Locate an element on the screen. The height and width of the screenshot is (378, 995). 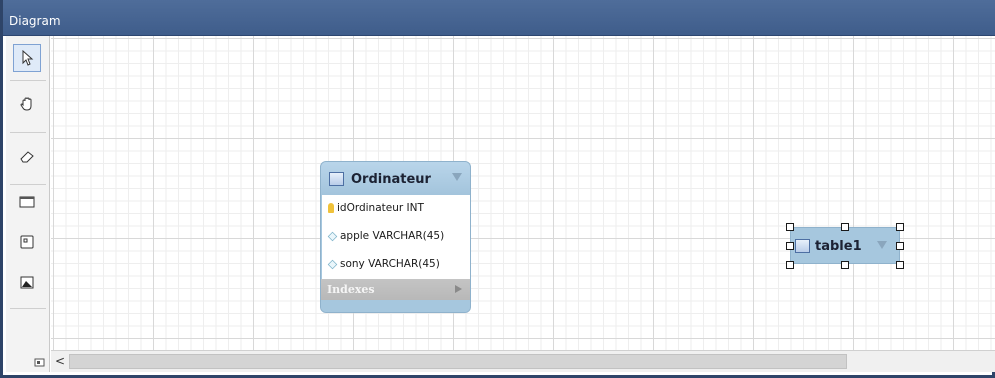
image-tool-button is located at coordinates (27, 282).